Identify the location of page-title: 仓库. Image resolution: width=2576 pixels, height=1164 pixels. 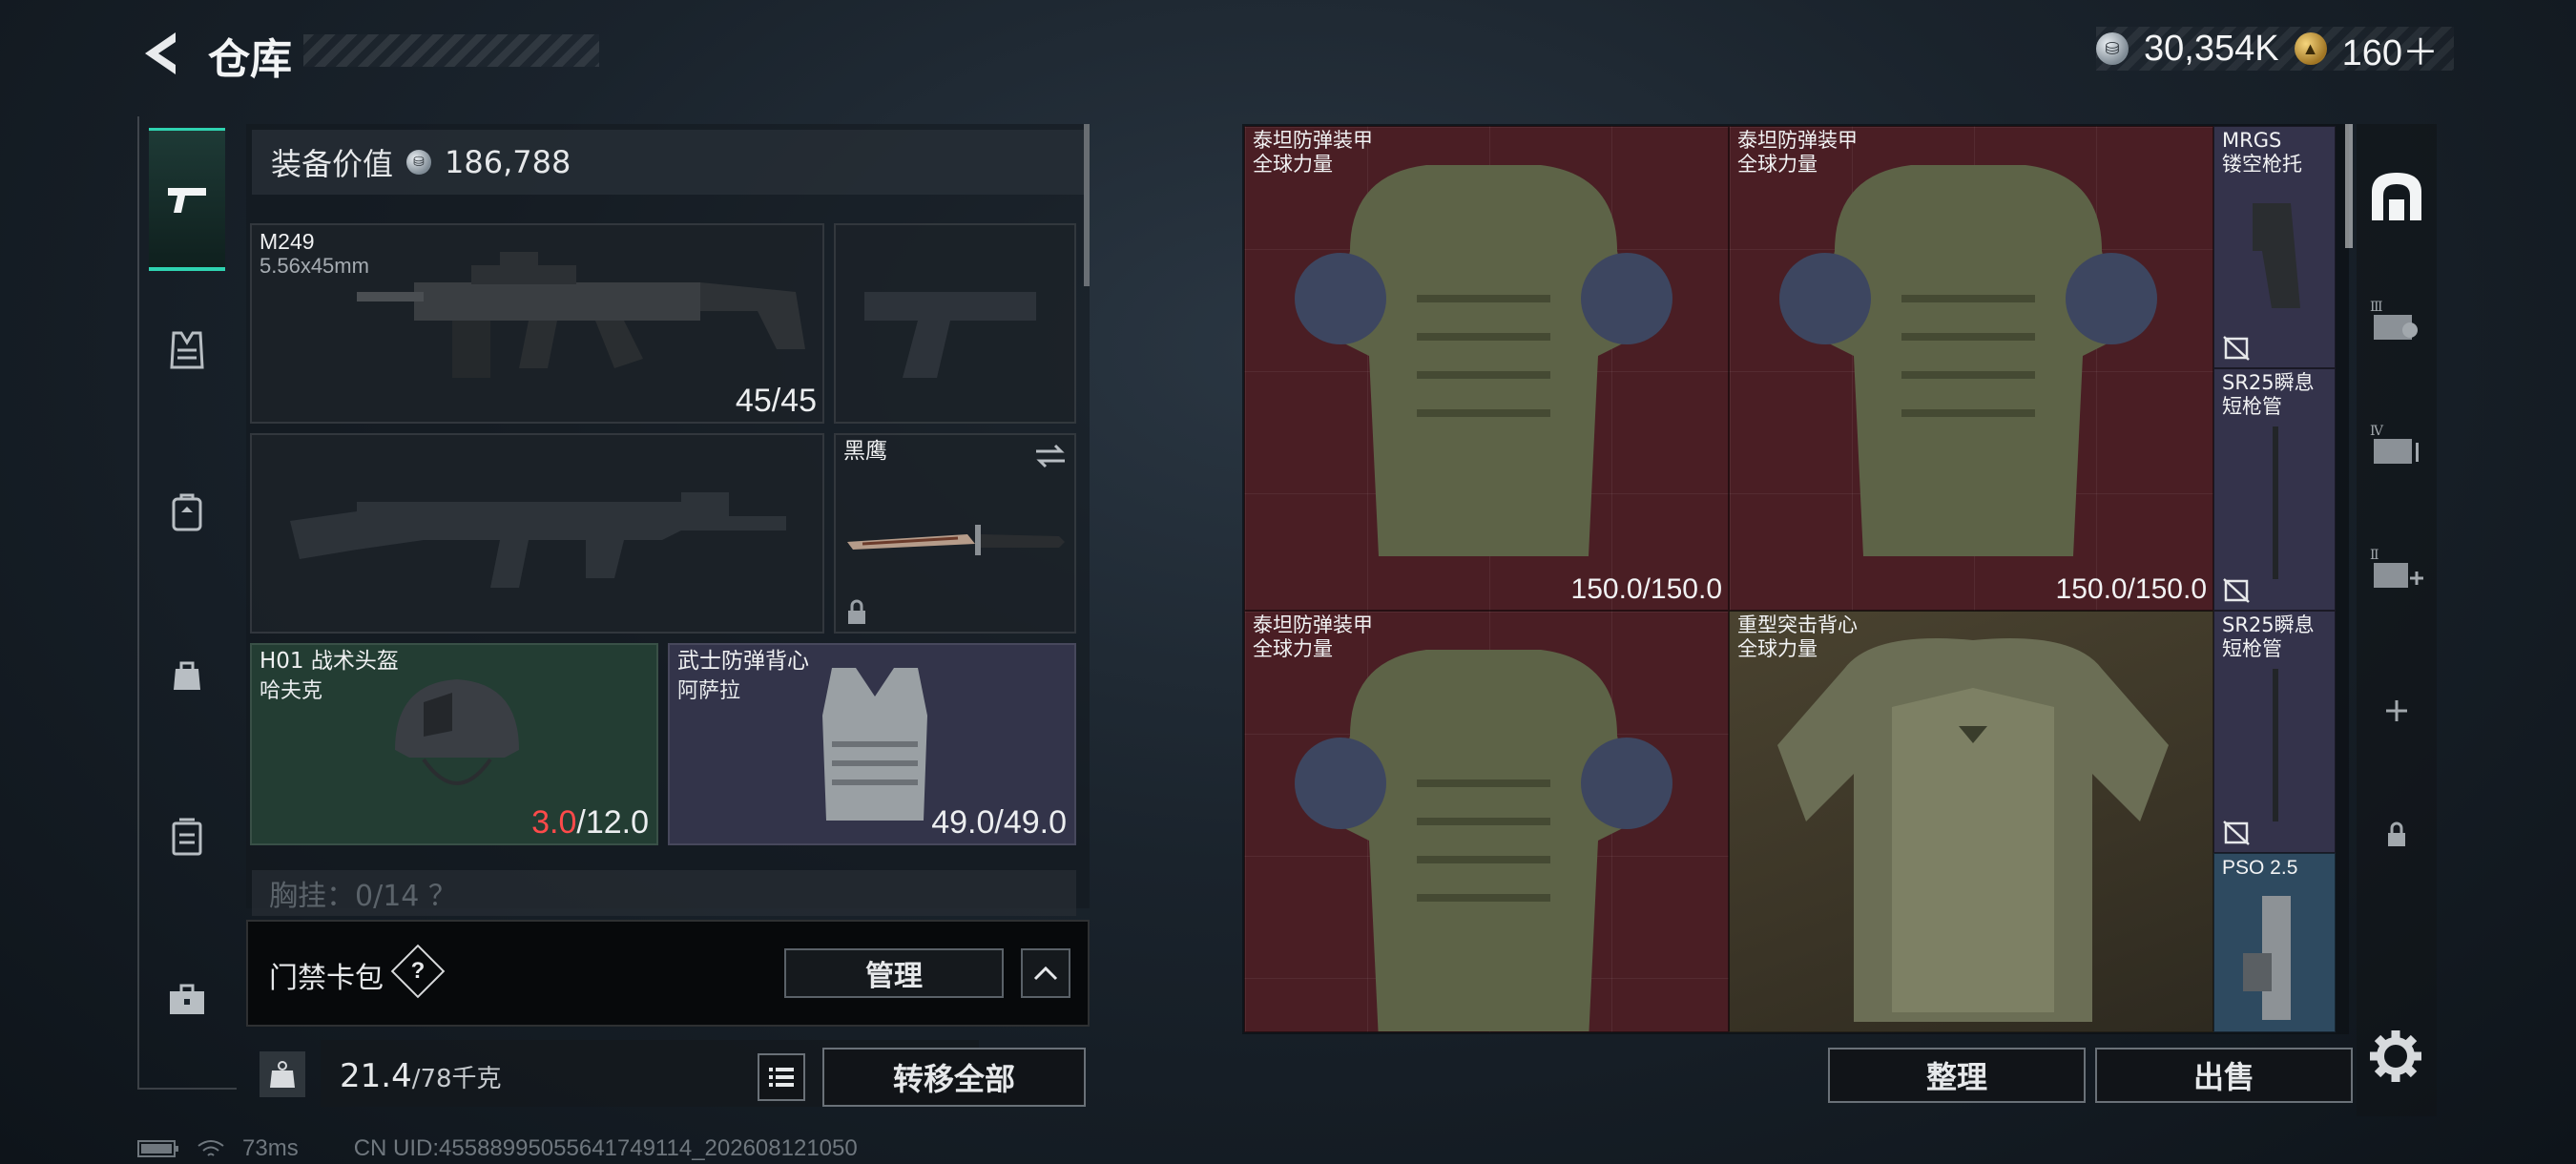
(250, 59).